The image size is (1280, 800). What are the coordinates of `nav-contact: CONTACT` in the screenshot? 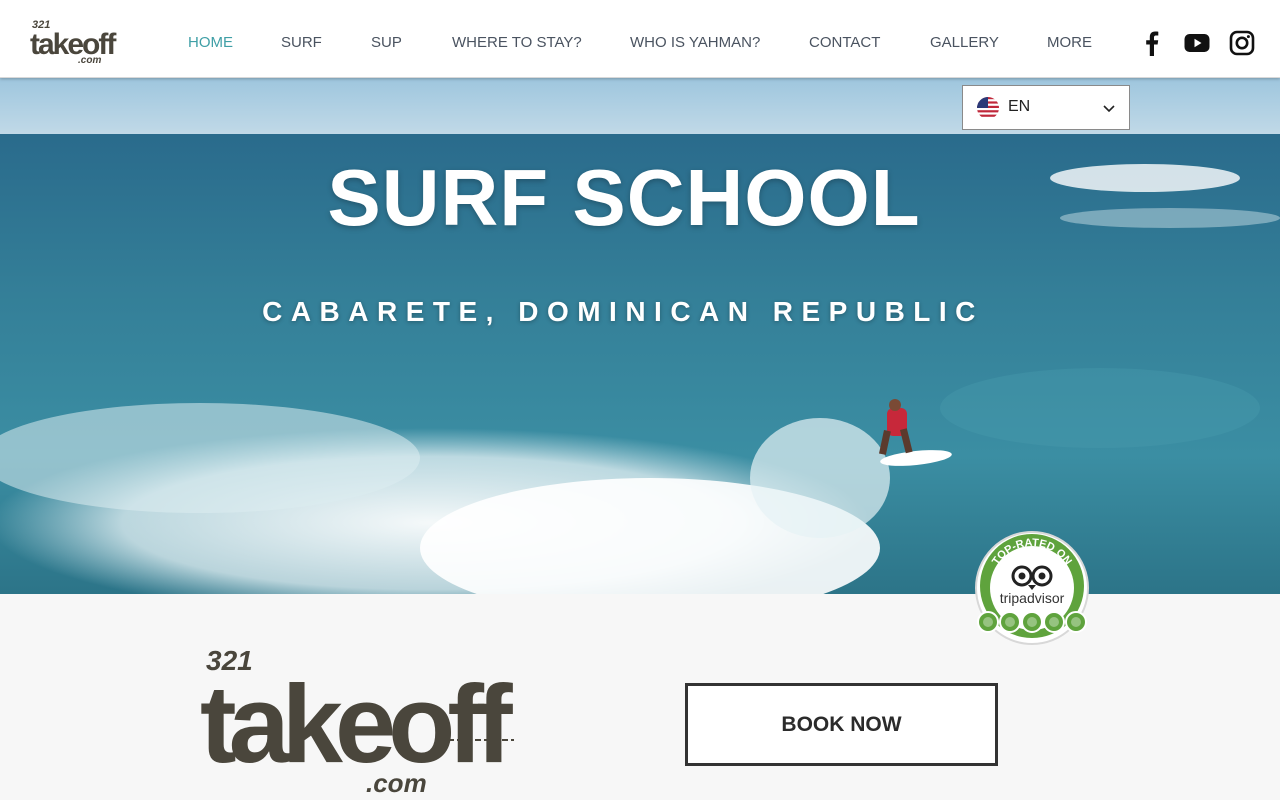 It's located at (844, 42).